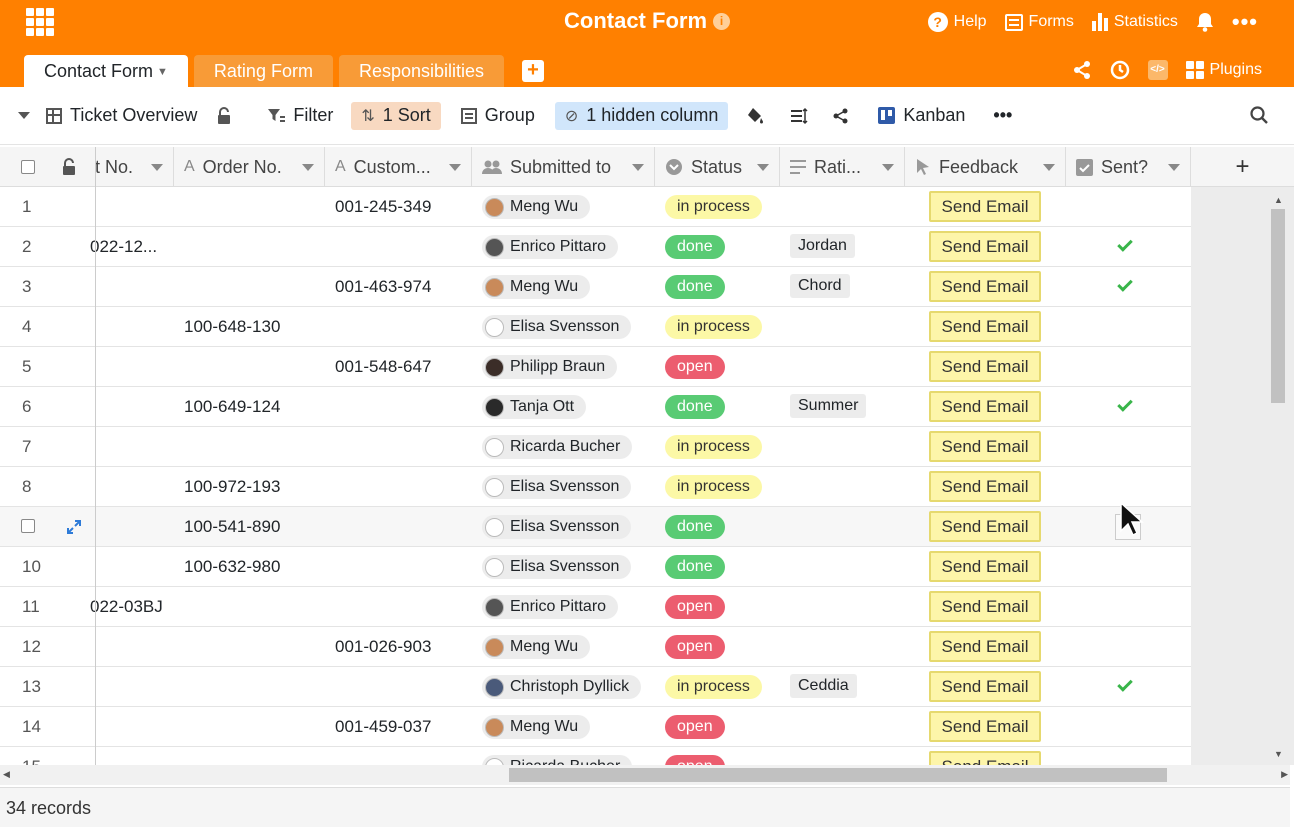 The width and height of the screenshot is (1294, 831). Describe the element at coordinates (755, 116) in the screenshot. I see `row-color-button` at that location.